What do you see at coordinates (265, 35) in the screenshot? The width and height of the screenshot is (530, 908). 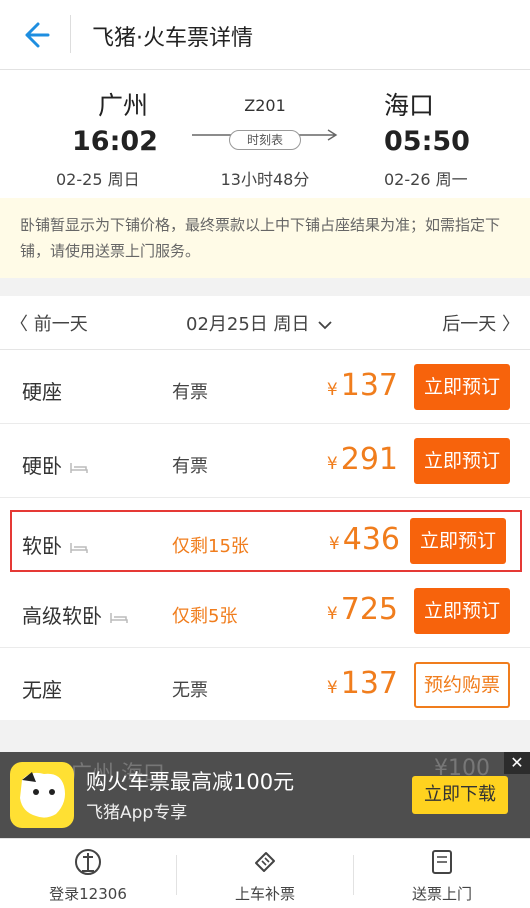 I see `app-header: 飞猪·火车票详情` at bounding box center [265, 35].